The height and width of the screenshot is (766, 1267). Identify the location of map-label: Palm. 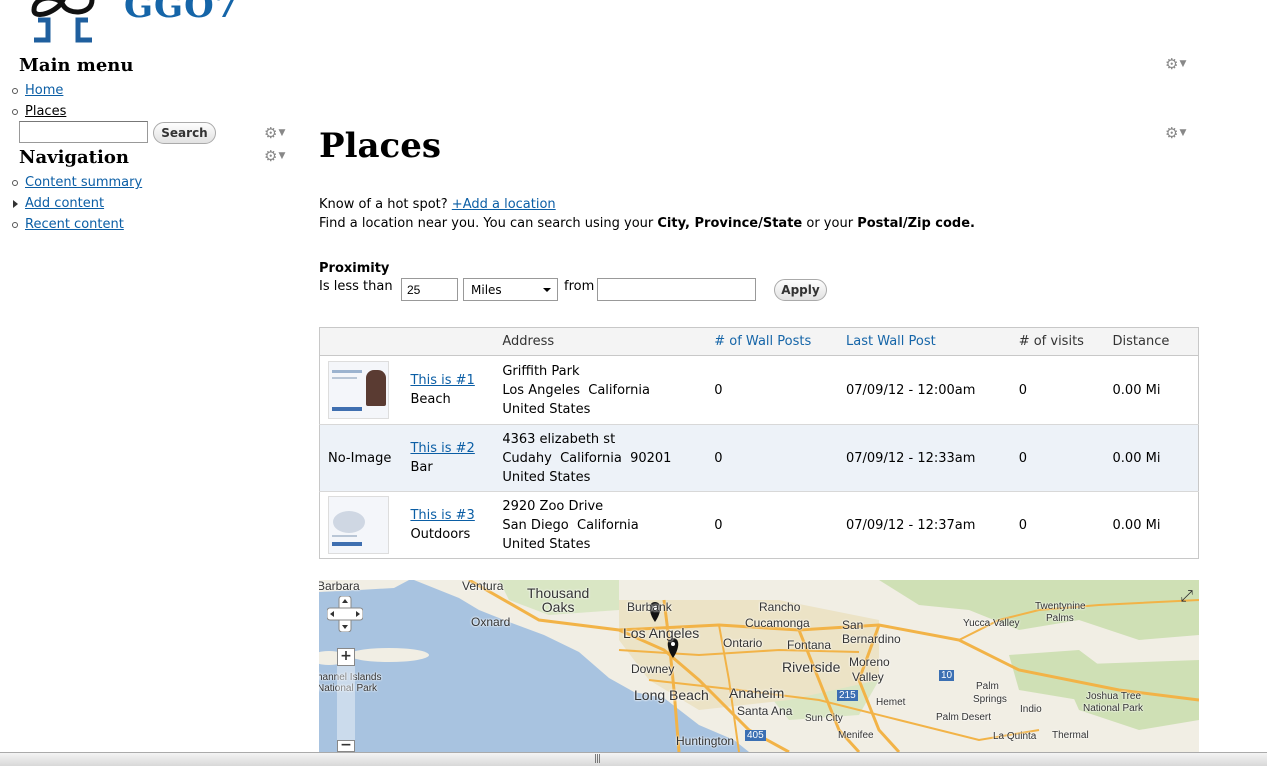
(987, 686).